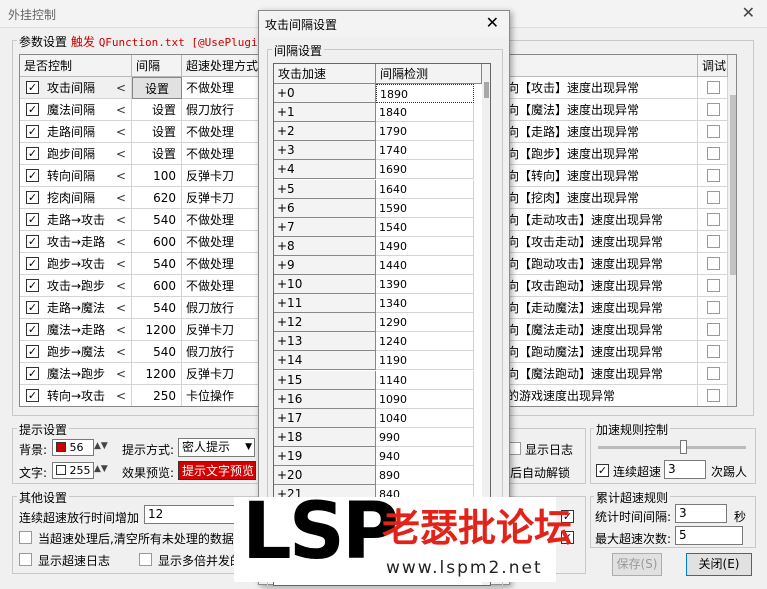  I want to click on table-row: +15 1140, so click(382, 380).